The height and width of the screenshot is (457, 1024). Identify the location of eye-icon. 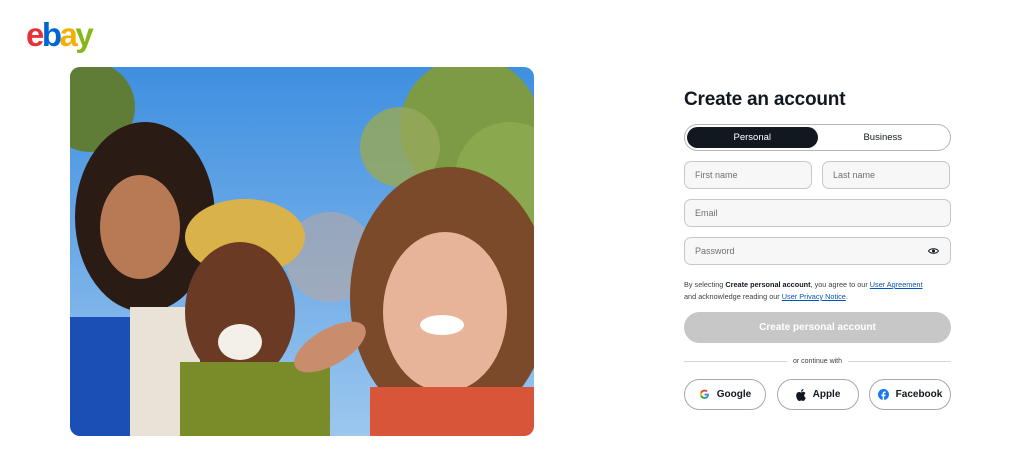
(933, 251).